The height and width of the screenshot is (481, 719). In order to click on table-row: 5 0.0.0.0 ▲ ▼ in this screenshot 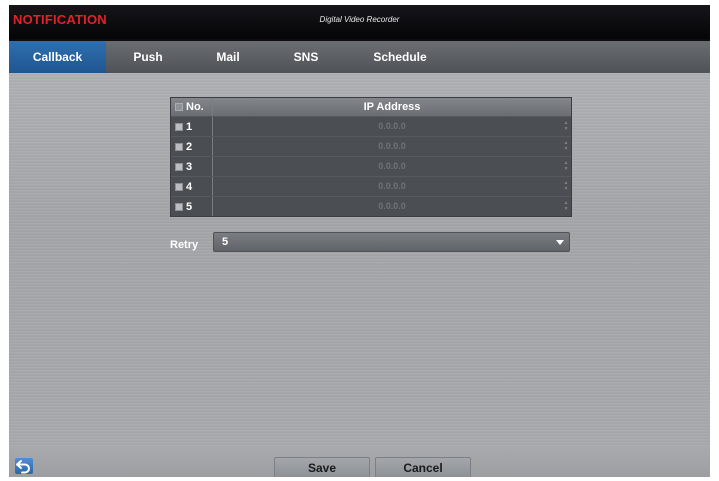, I will do `click(371, 206)`.